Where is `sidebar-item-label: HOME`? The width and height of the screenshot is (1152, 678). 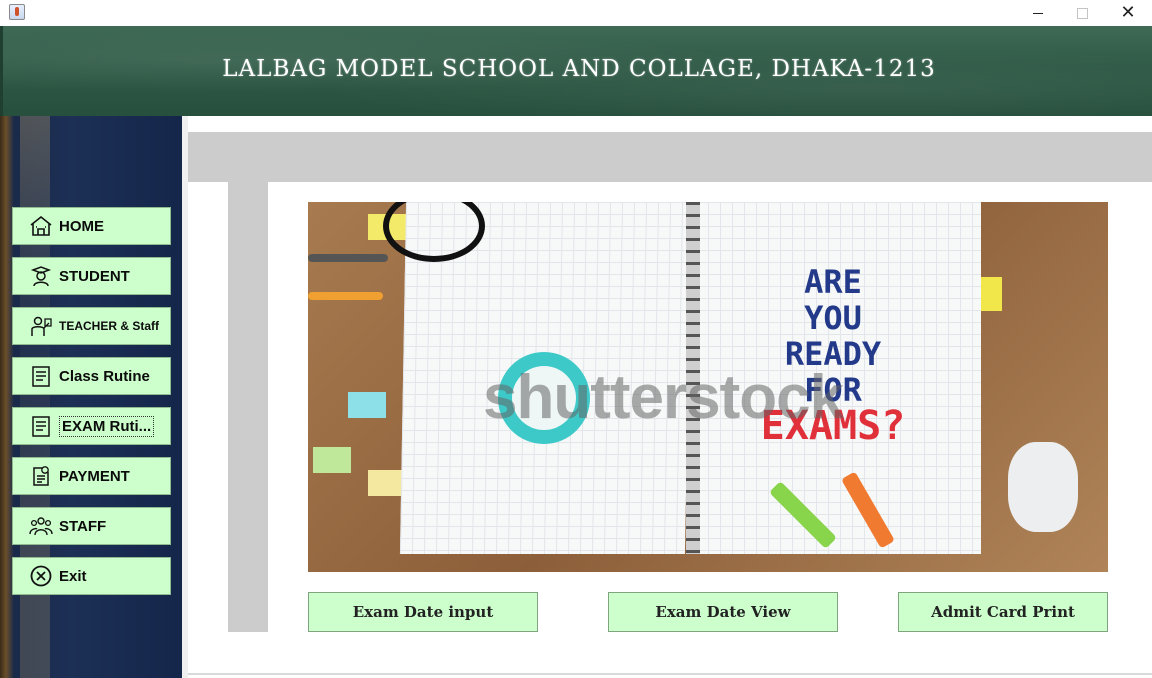
sidebar-item-label: HOME is located at coordinates (81, 226).